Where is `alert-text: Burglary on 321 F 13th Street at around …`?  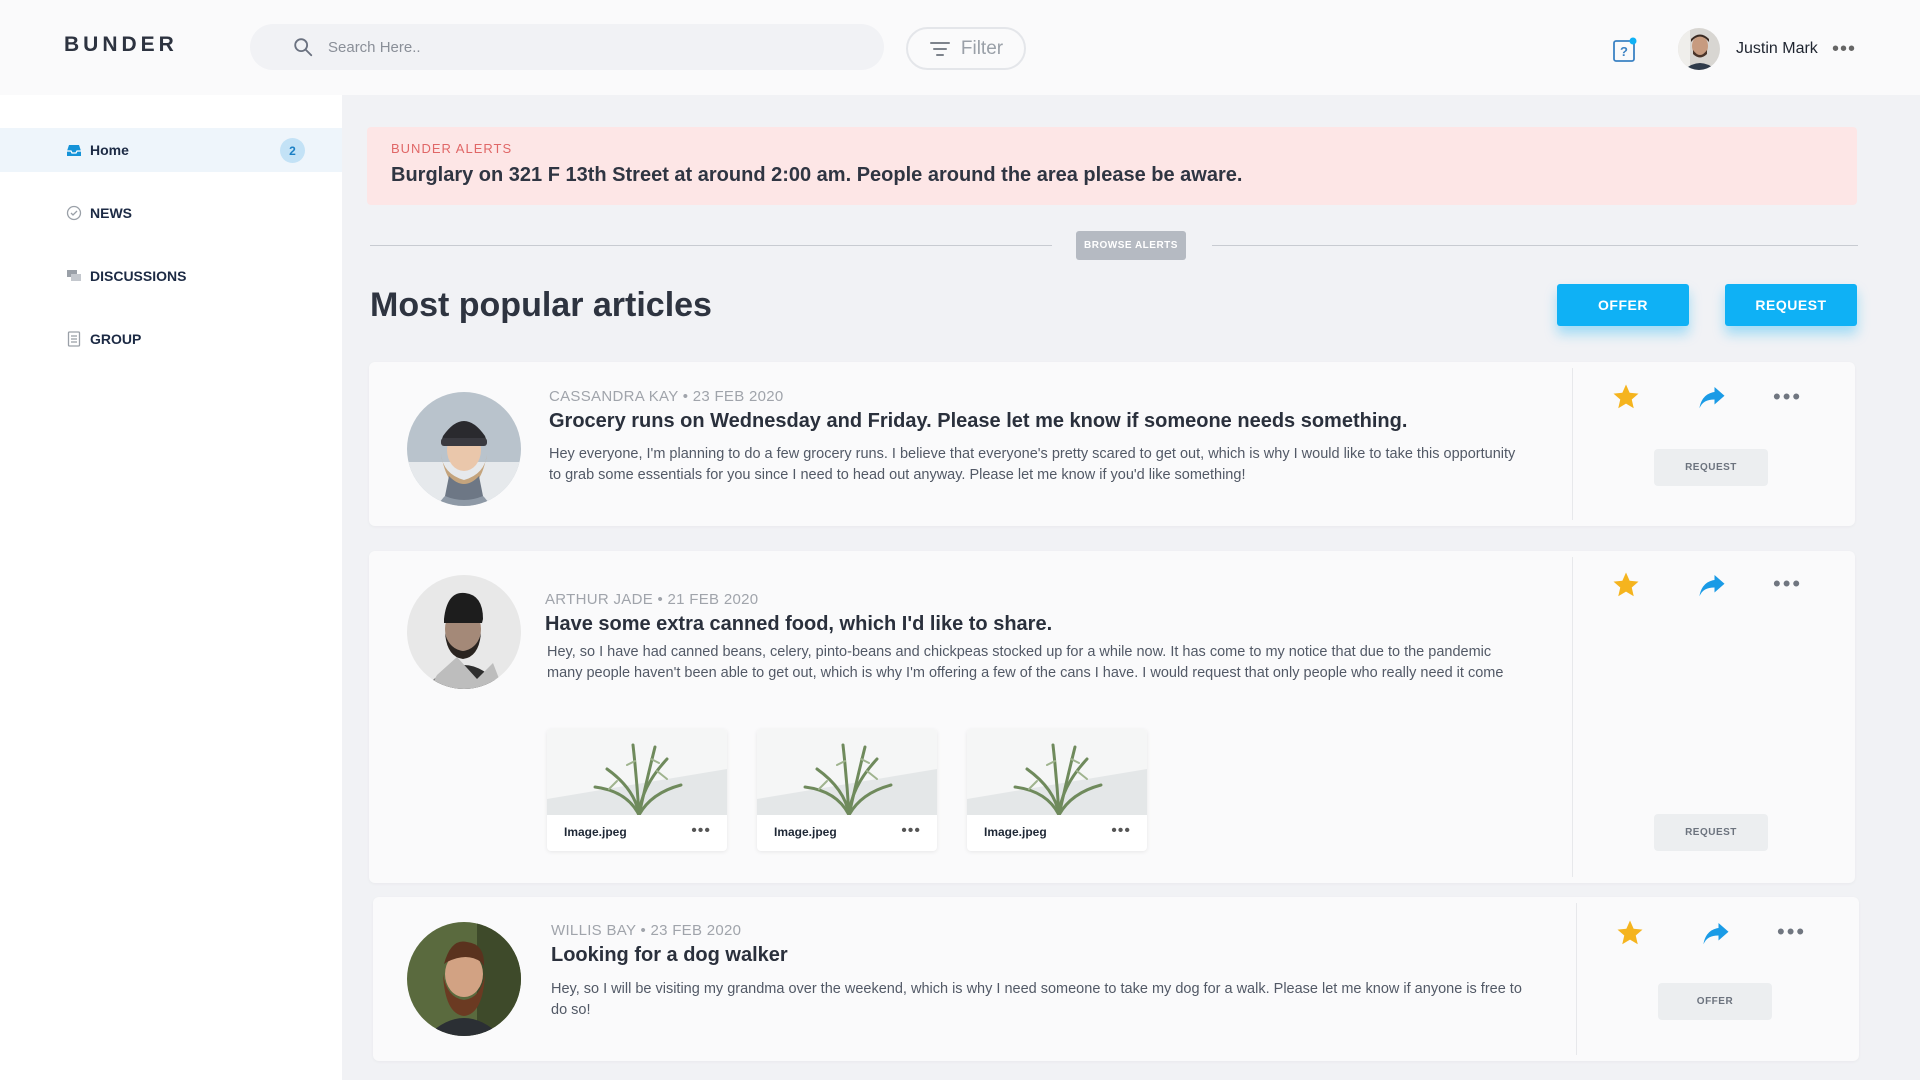 alert-text: Burglary on 321 F 13th Street at around … is located at coordinates (817, 175).